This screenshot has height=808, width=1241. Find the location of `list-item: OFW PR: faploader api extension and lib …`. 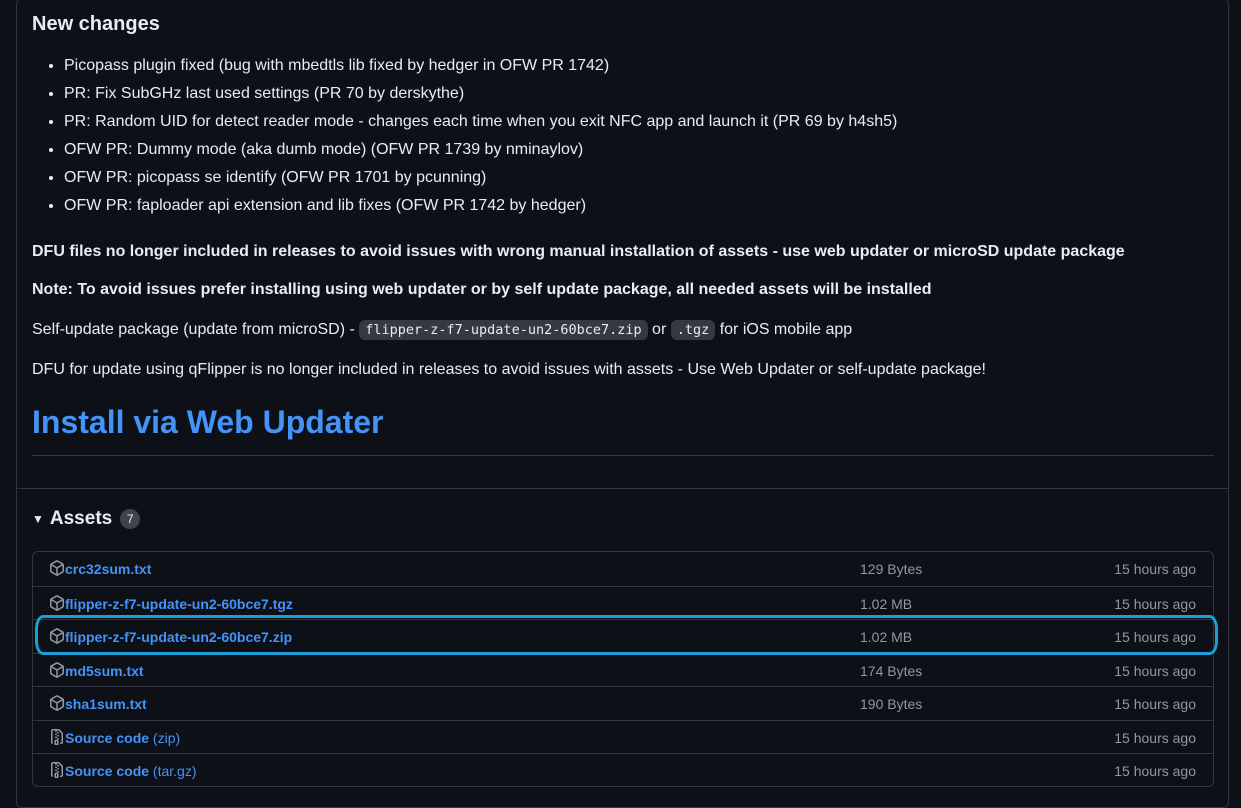

list-item: OFW PR: faploader api extension and lib … is located at coordinates (480, 206).